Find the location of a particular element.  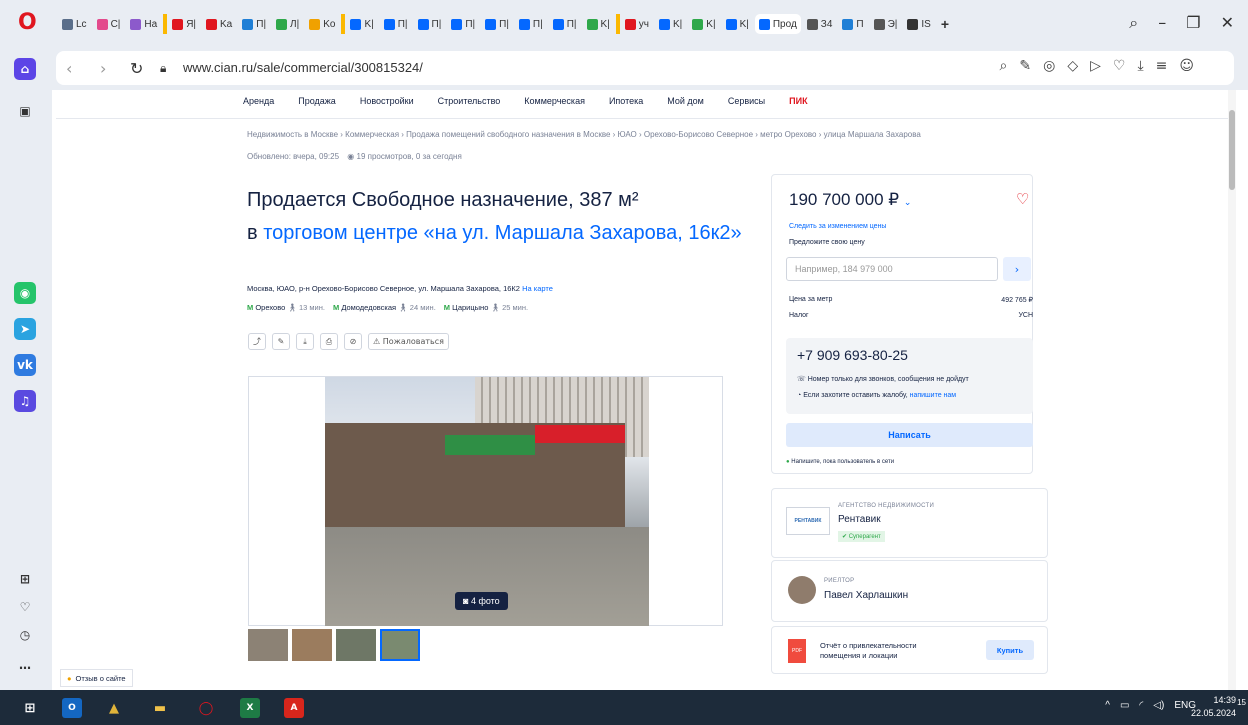

minimize-icon: – is located at coordinates (1162, 23).